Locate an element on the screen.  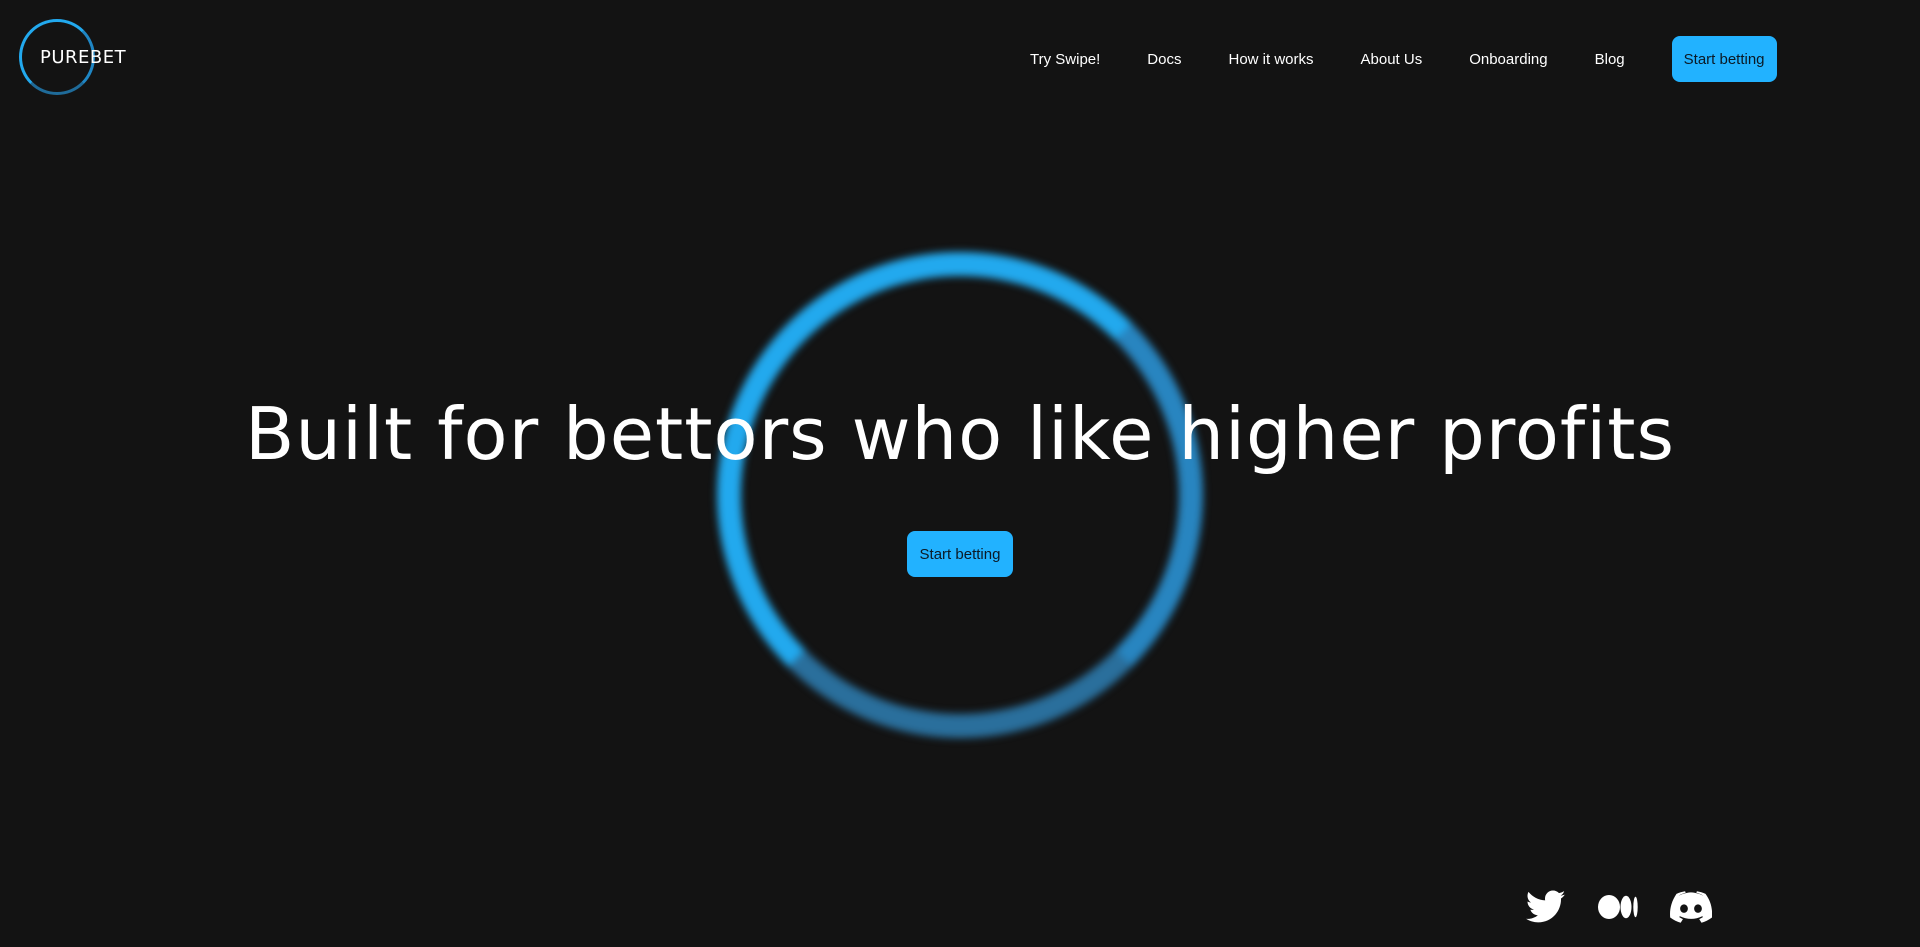
medium-icon is located at coordinates (1618, 907).